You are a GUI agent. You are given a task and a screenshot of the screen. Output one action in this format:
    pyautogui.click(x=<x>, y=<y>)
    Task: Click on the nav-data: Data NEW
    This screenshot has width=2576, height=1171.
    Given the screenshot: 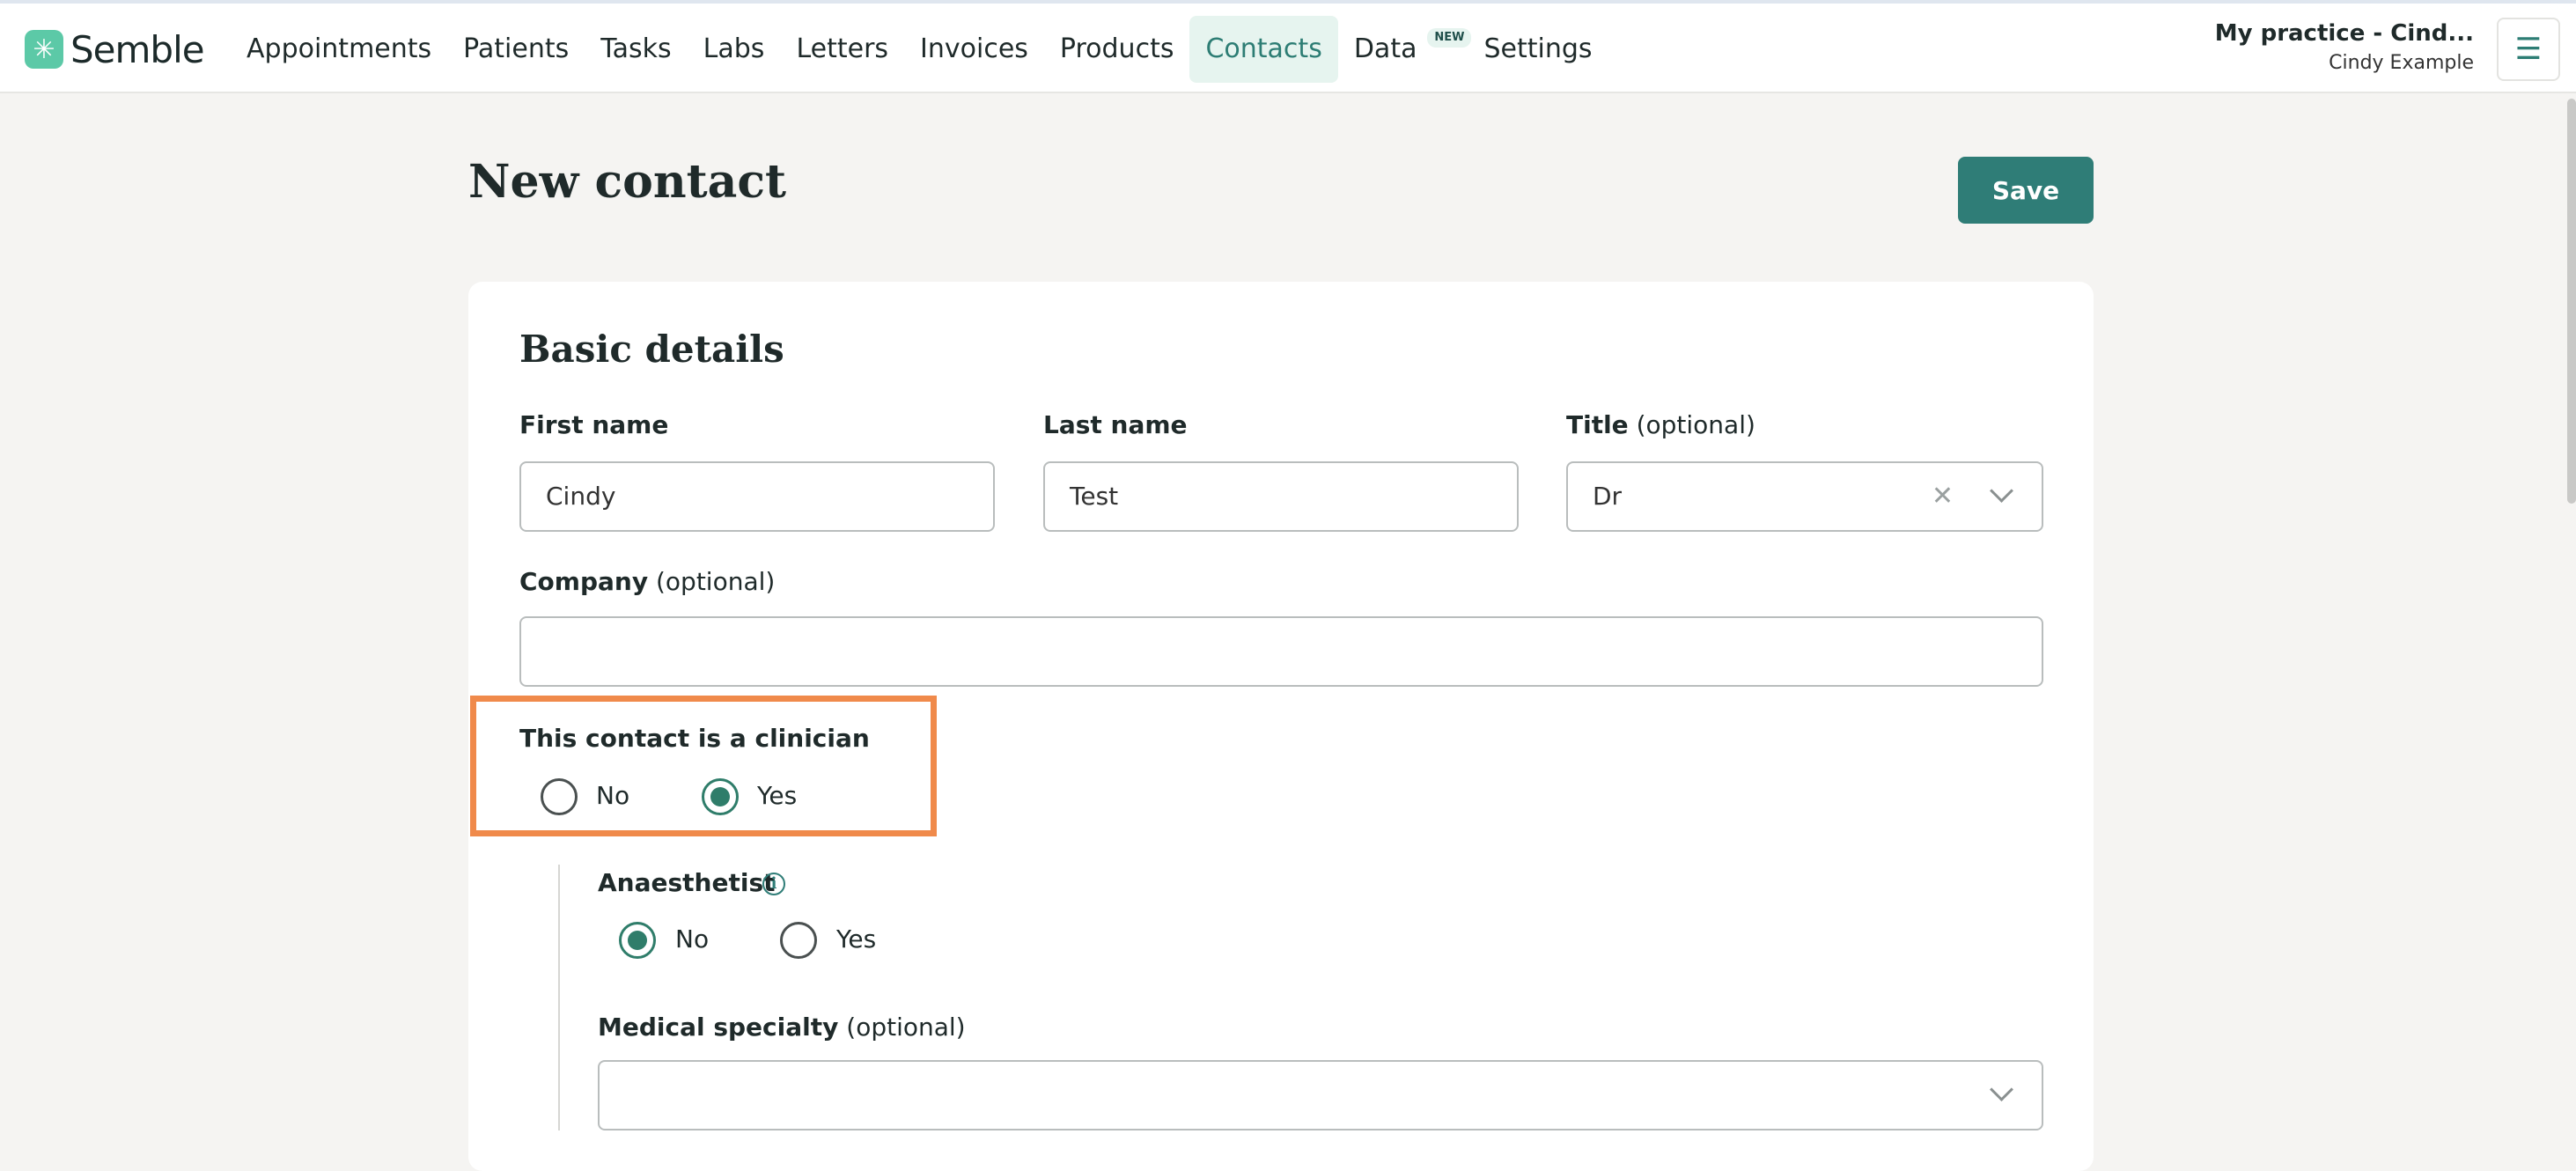 What is the action you would take?
    pyautogui.click(x=1405, y=49)
    